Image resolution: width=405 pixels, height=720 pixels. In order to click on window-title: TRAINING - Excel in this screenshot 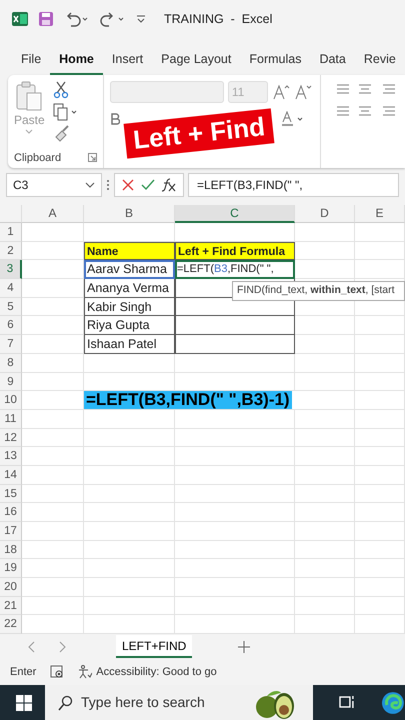, I will do `click(218, 19)`.